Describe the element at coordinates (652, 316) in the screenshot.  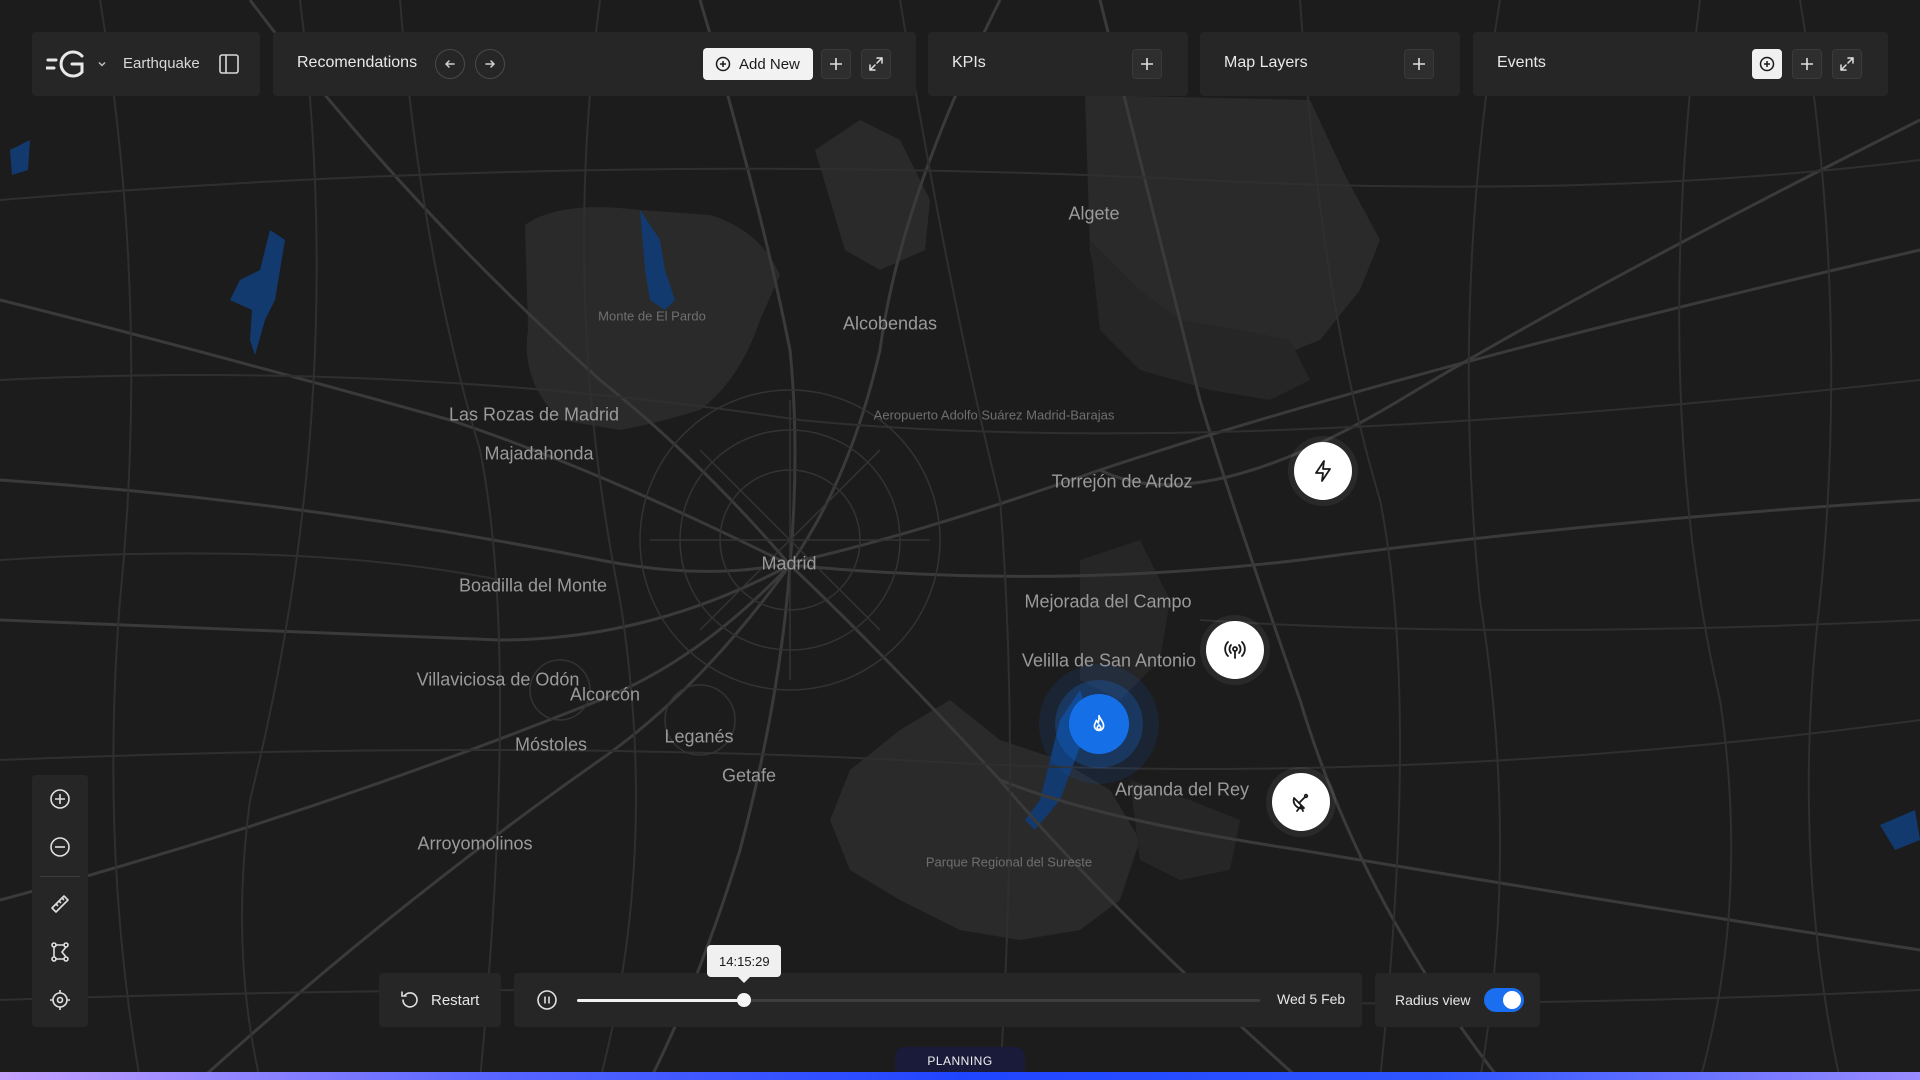
I see `map-label-monte-de-el-pardo: Monte de El Pardo` at that location.